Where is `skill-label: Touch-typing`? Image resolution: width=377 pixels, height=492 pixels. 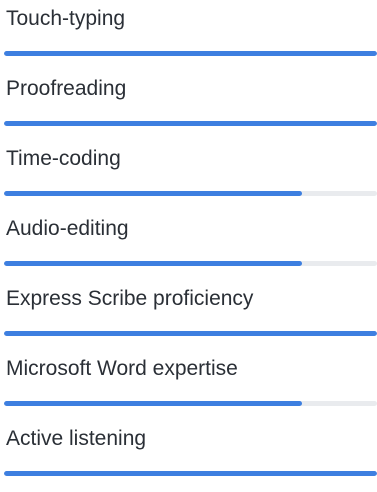
skill-label: Touch-typing is located at coordinates (66, 18).